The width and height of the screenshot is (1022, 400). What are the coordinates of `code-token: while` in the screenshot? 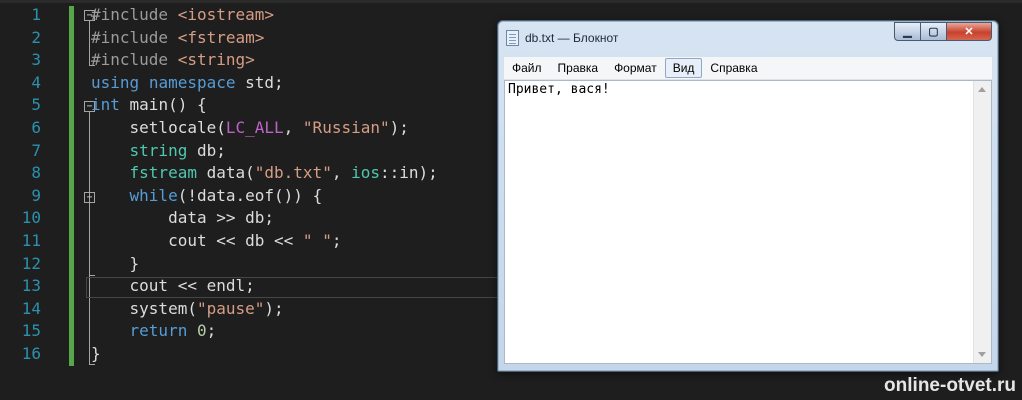 It's located at (153, 195).